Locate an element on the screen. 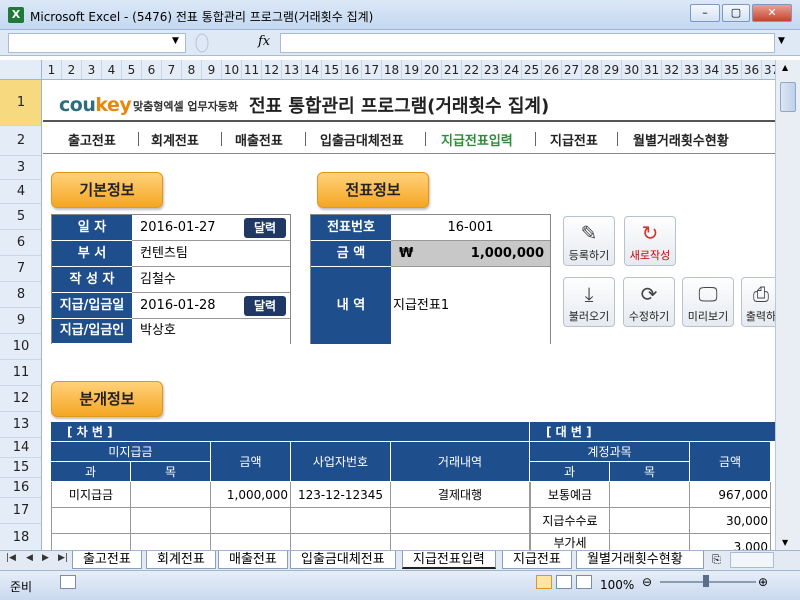  column-header: 17 is located at coordinates (372, 69).